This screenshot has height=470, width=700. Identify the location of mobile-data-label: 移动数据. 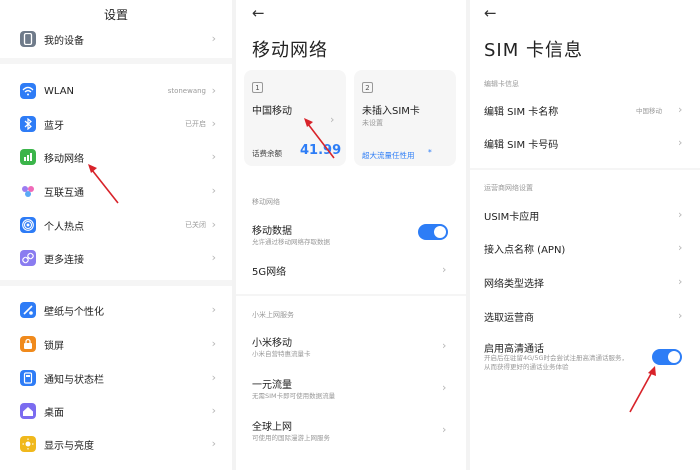
(272, 231).